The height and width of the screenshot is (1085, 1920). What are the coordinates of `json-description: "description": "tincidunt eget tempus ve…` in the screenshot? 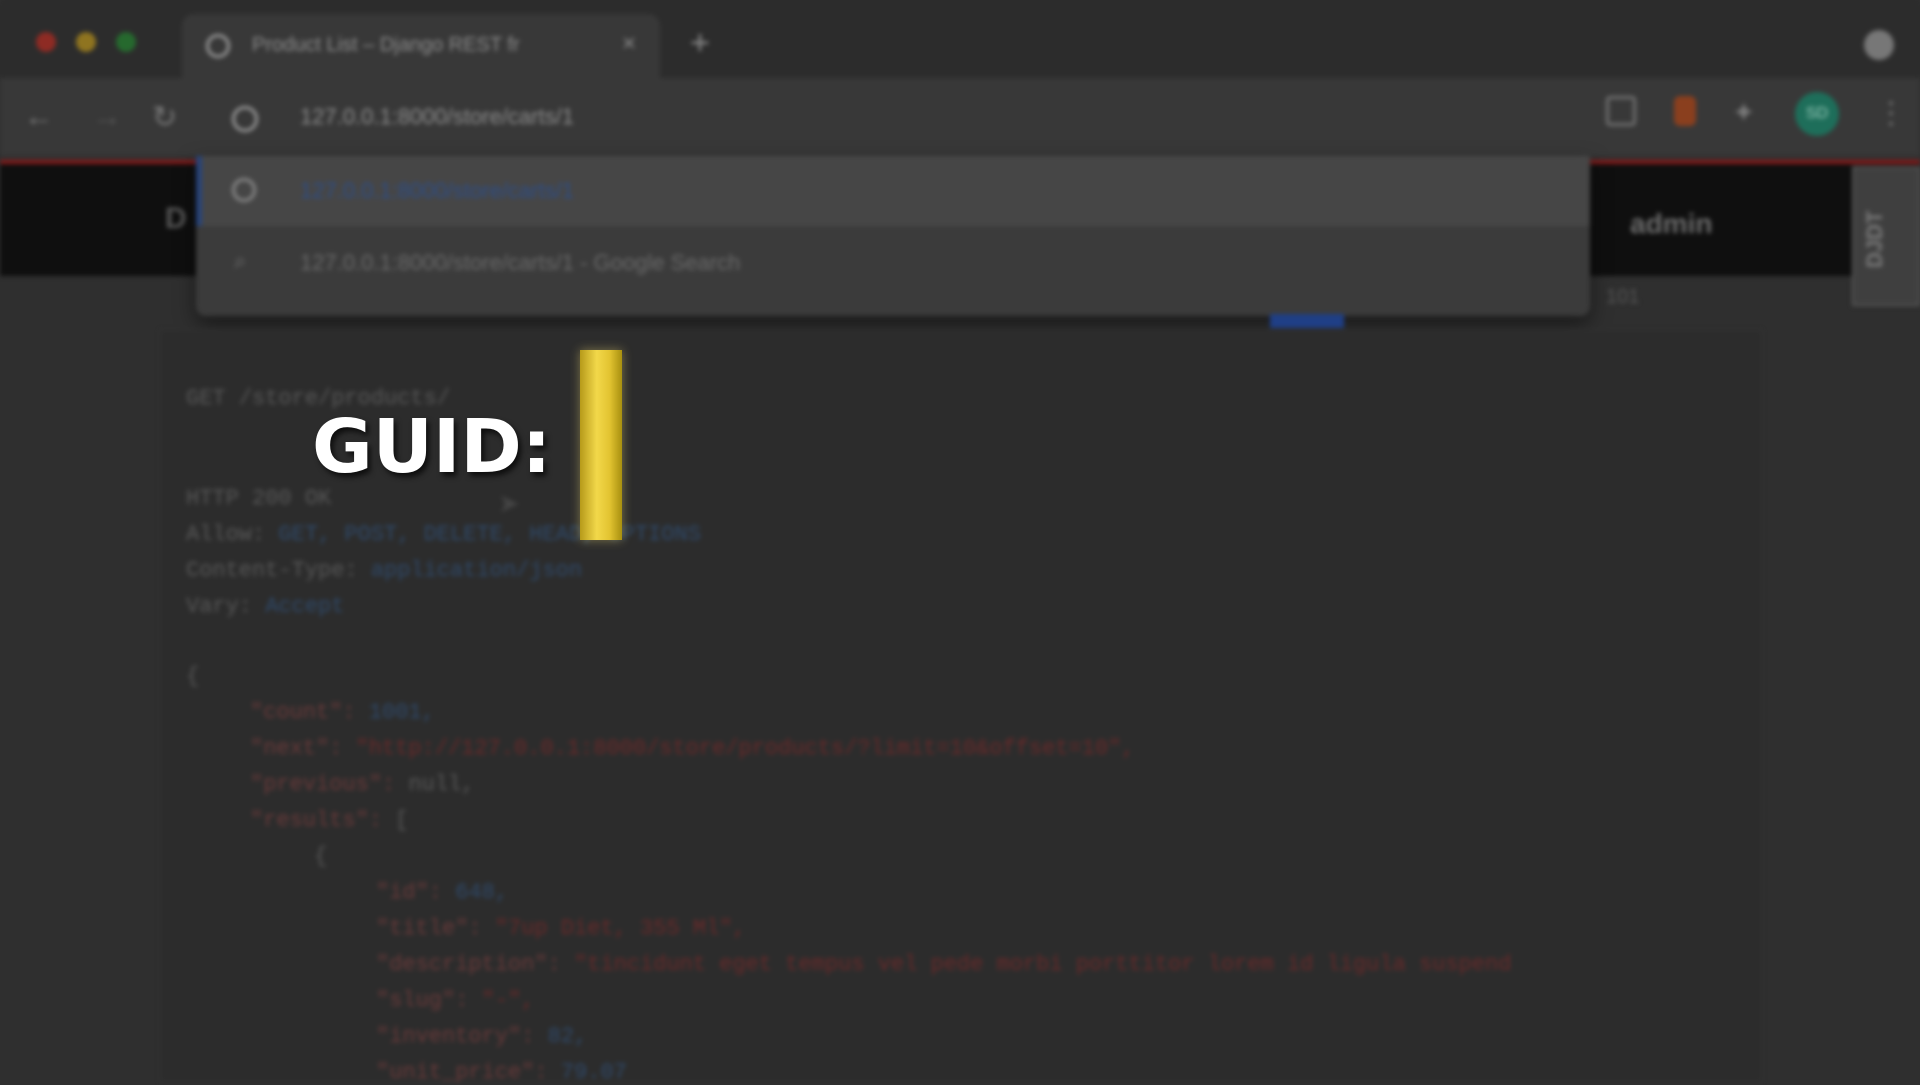 It's located at (944, 964).